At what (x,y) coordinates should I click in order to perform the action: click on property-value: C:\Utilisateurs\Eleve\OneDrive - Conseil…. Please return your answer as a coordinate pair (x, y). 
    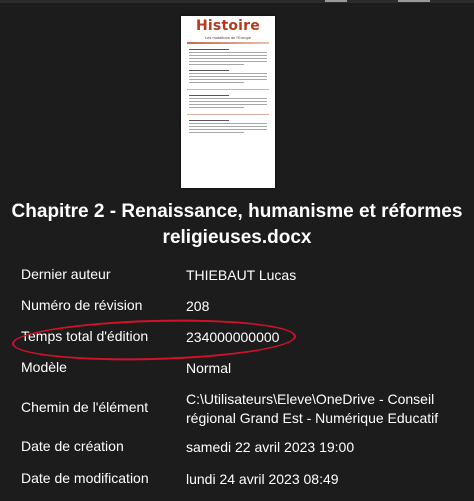
    Looking at the image, I should click on (323, 409).